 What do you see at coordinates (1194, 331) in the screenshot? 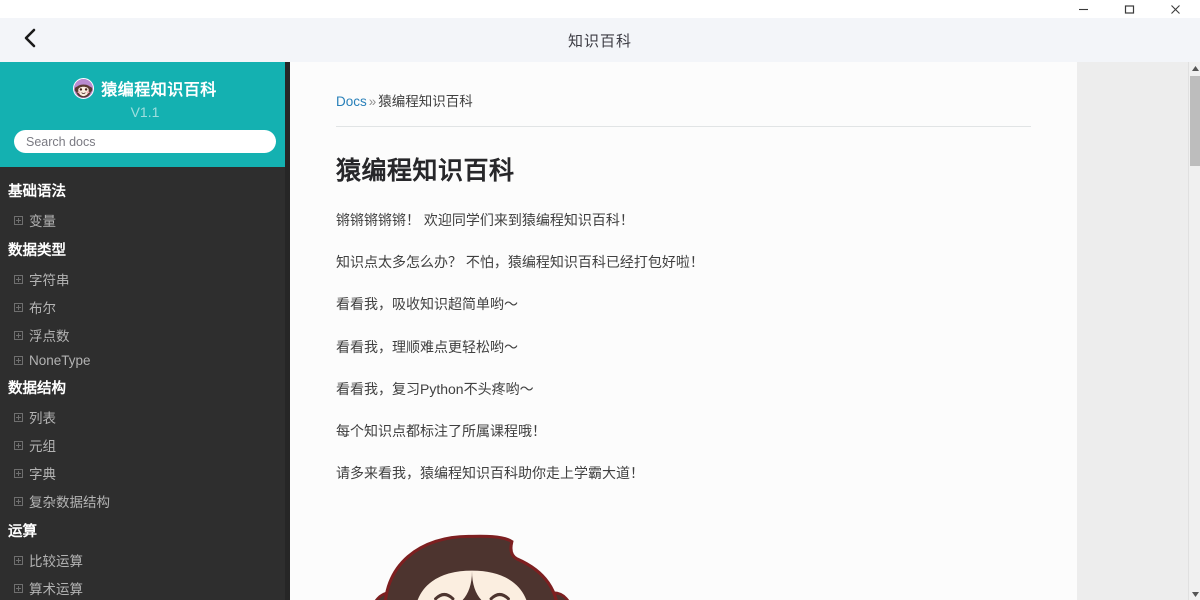
I see `vertical-scrollbar` at bounding box center [1194, 331].